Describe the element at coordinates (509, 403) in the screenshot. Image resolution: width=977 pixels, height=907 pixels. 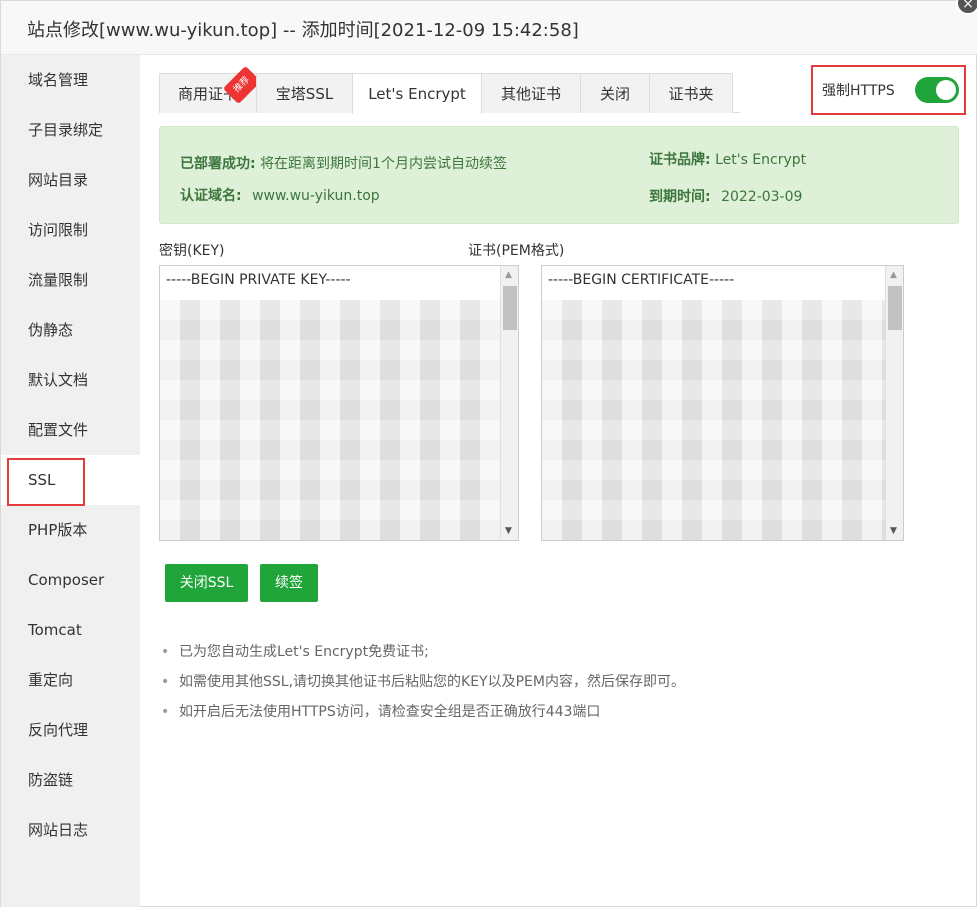
I see `key-scrollbar: ▲ ▼` at that location.